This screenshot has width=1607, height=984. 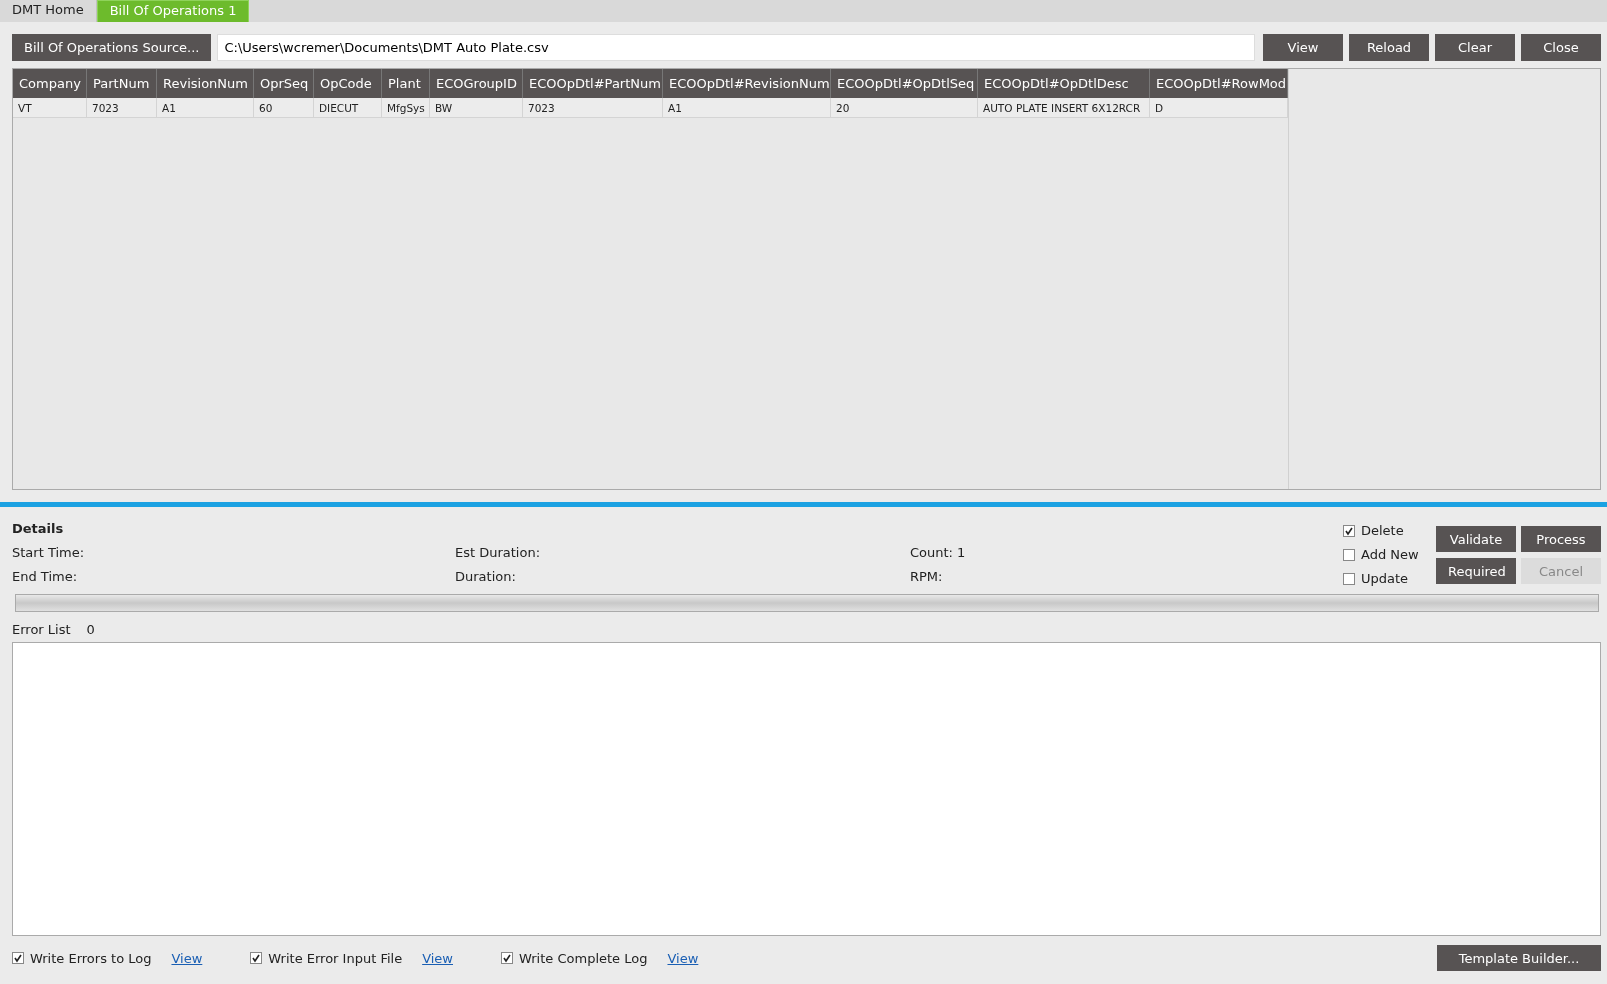 I want to click on checkbox-label: Add New, so click(x=1390, y=554).